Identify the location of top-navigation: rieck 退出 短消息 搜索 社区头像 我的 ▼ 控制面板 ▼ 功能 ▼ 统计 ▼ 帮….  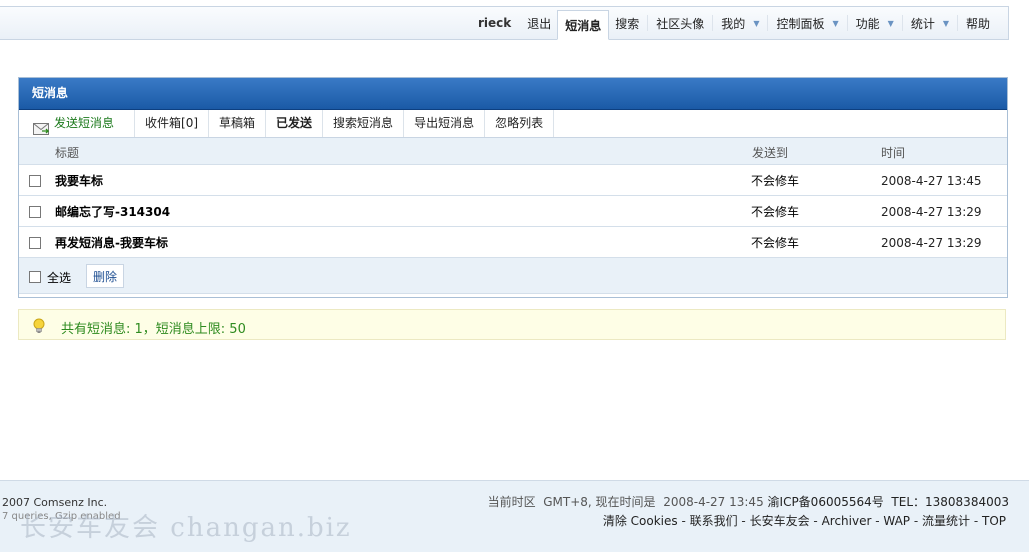
(504, 23).